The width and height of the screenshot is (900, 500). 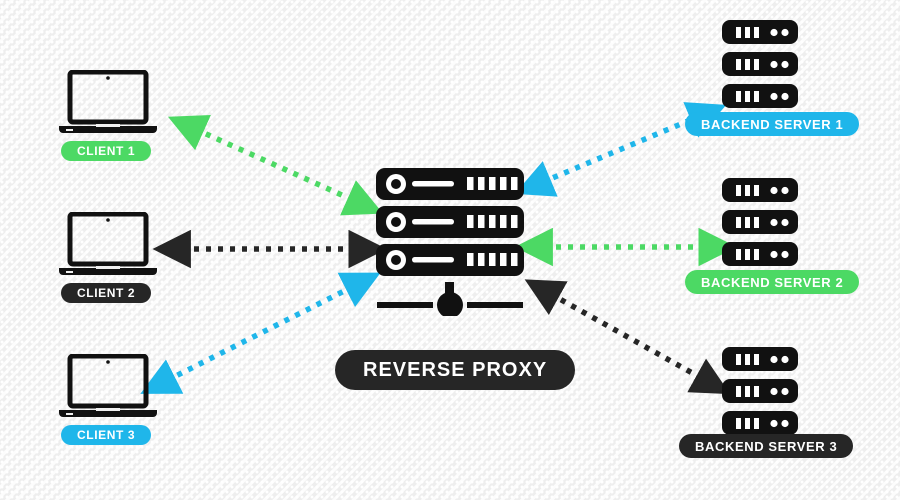 I want to click on backend-server-2-node, so click(x=760, y=222).